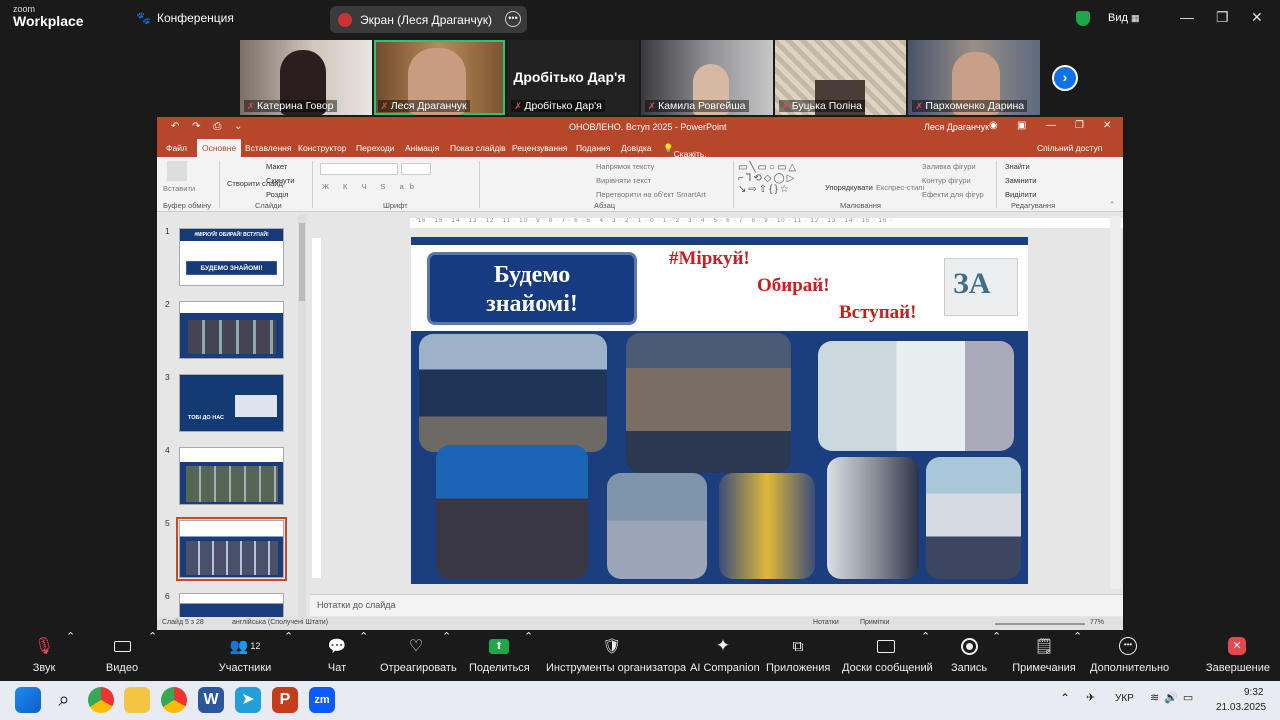 This screenshot has height=720, width=1280. What do you see at coordinates (245, 652) in the screenshot?
I see `participants-button: 👥 12 Участники` at bounding box center [245, 652].